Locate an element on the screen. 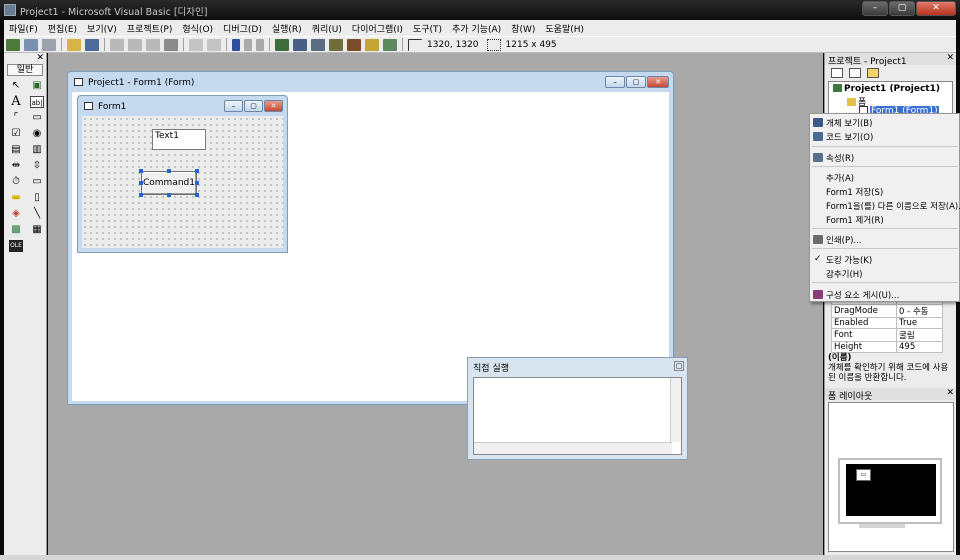 The image size is (960, 560). immediate-restore-icon: ▢ is located at coordinates (679, 366).